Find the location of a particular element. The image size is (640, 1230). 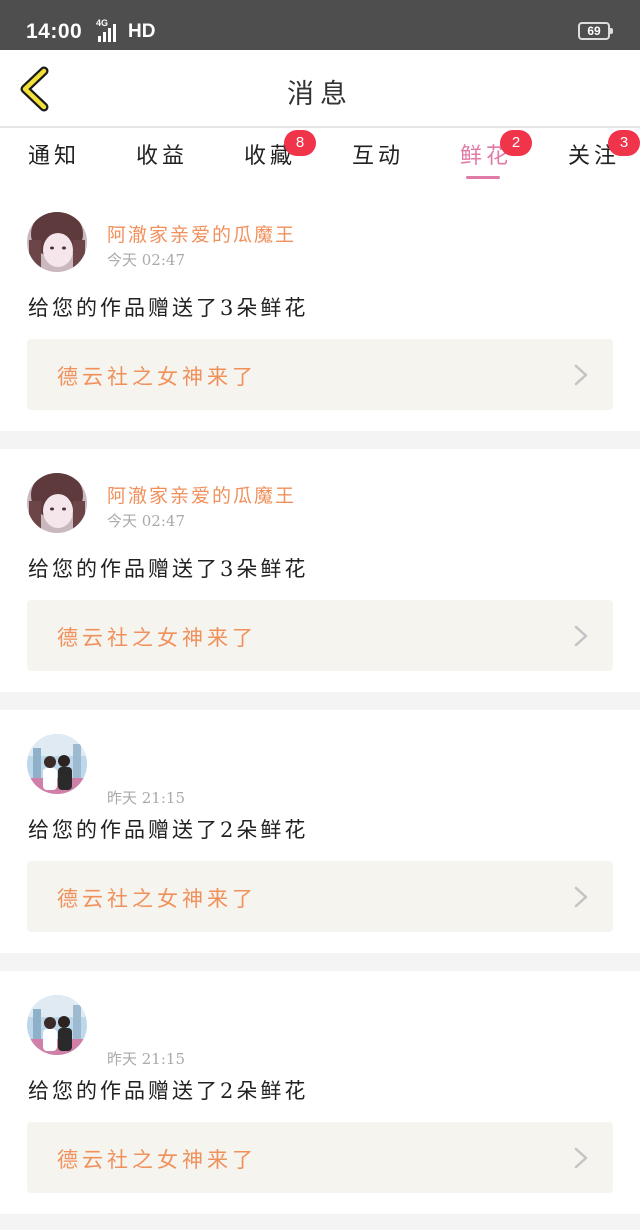

nav-bar: 消息 is located at coordinates (320, 89).